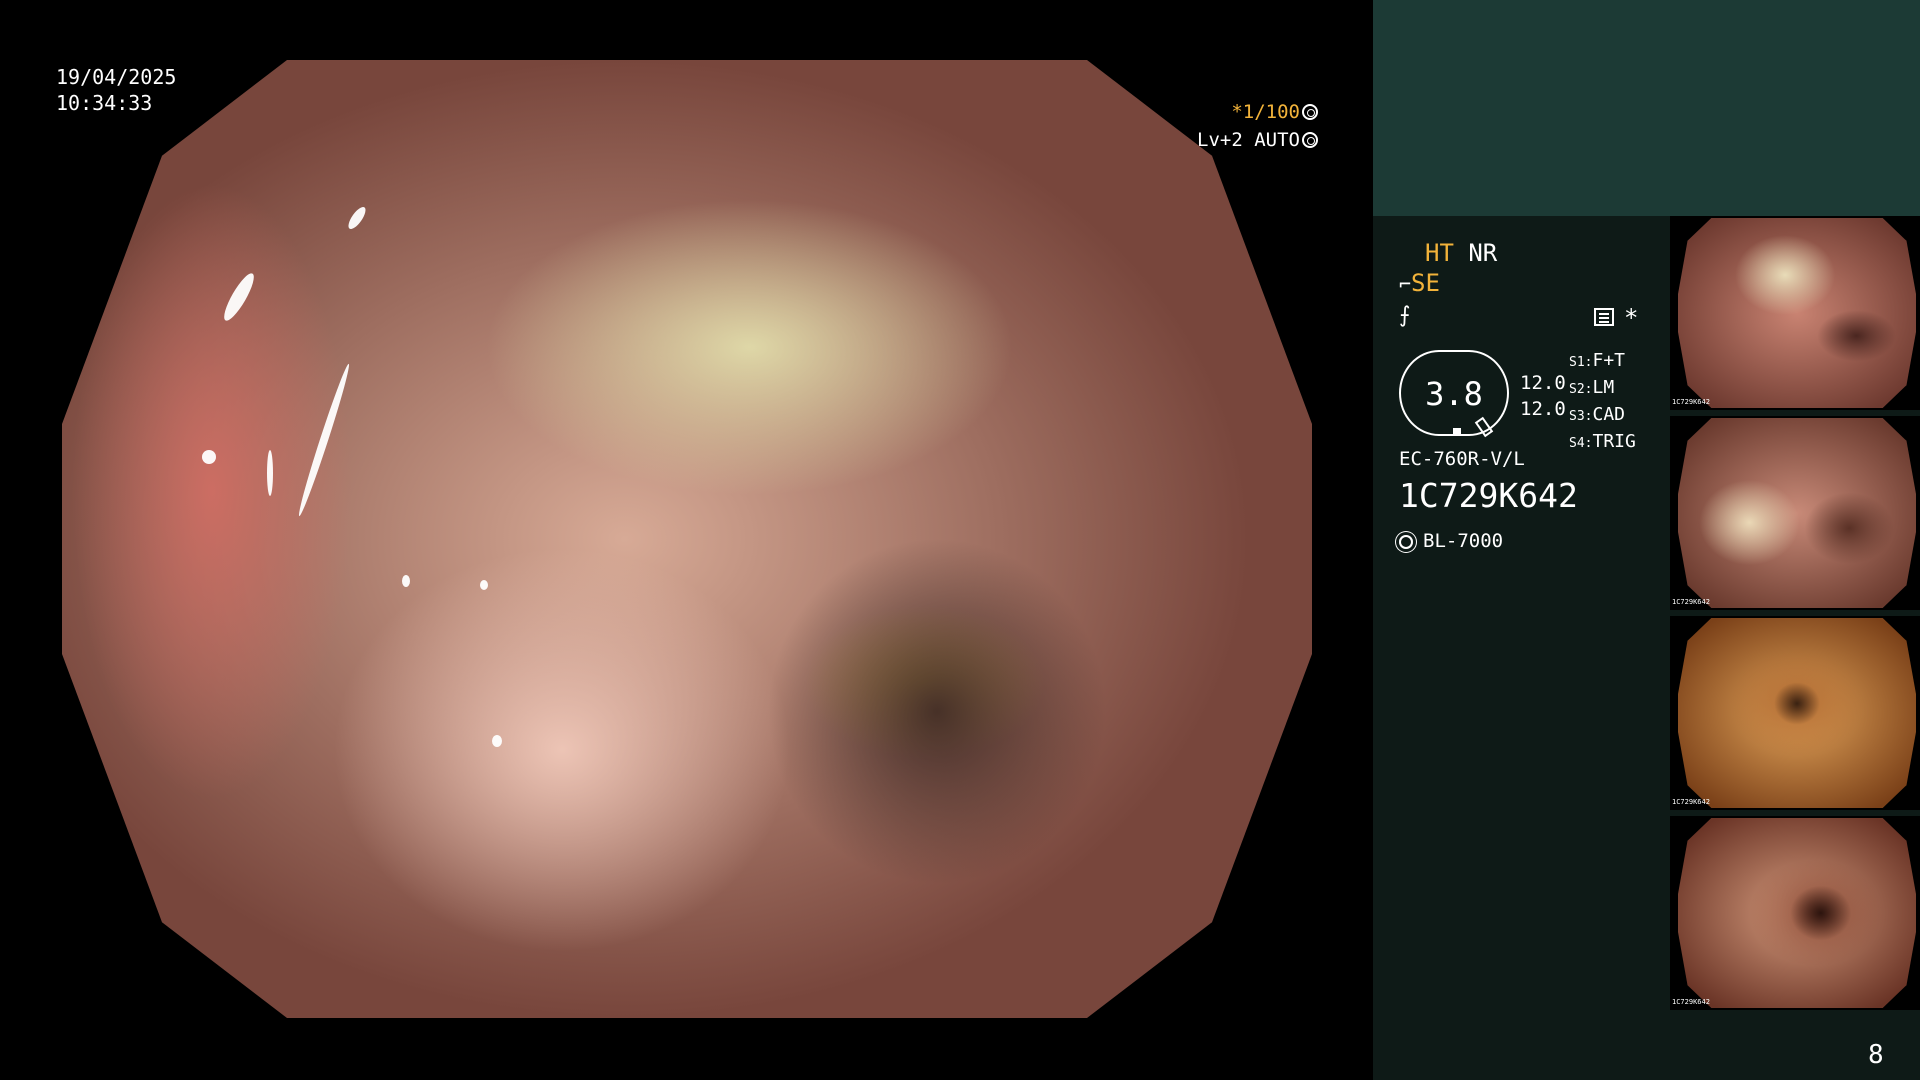  Describe the element at coordinates (1543, 383) in the screenshot. I see `level-1: 12.0` at that location.